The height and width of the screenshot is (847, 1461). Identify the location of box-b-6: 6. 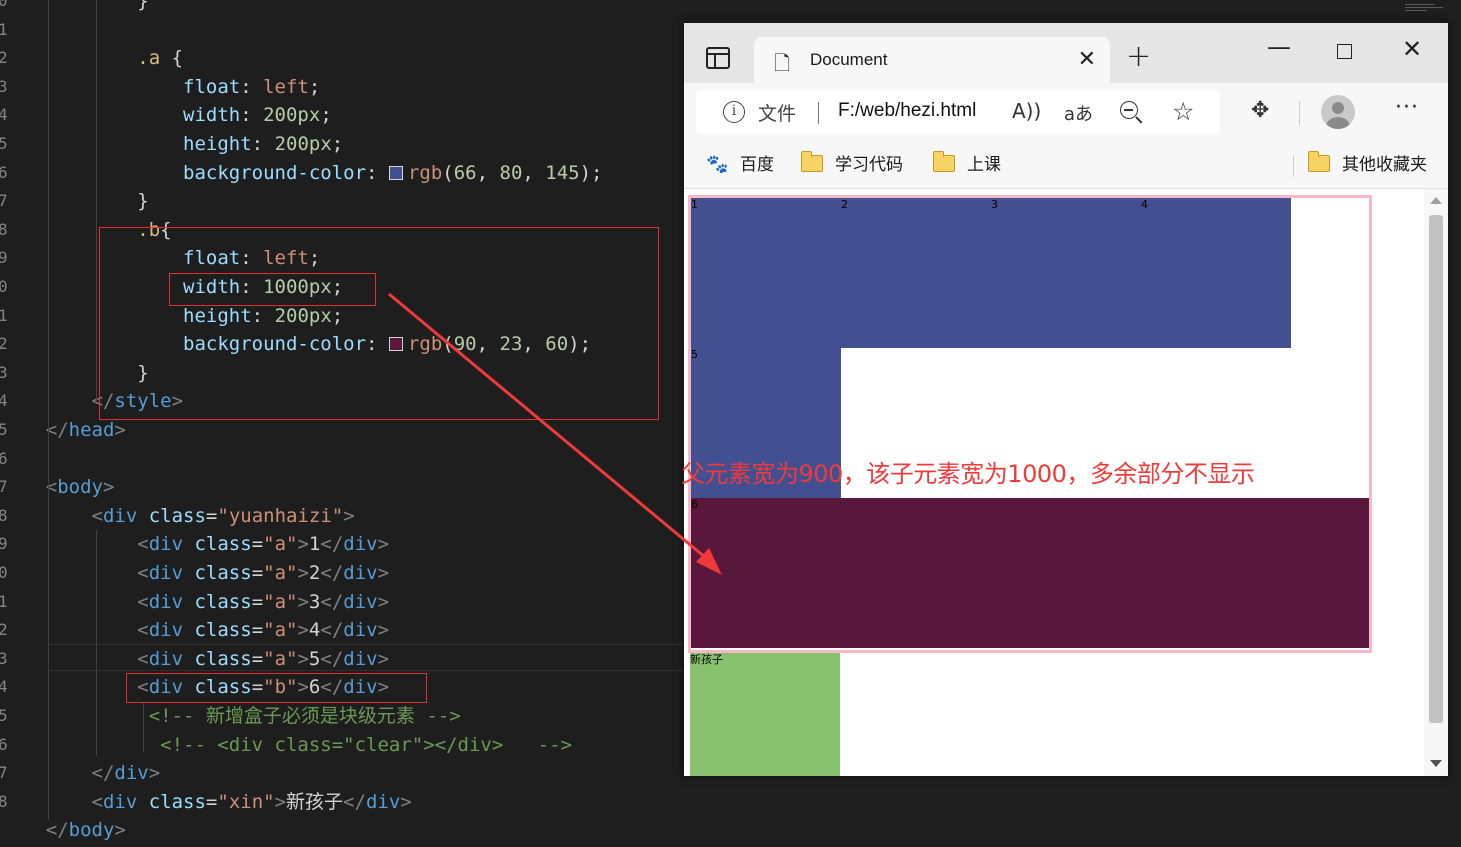
(1030, 573).